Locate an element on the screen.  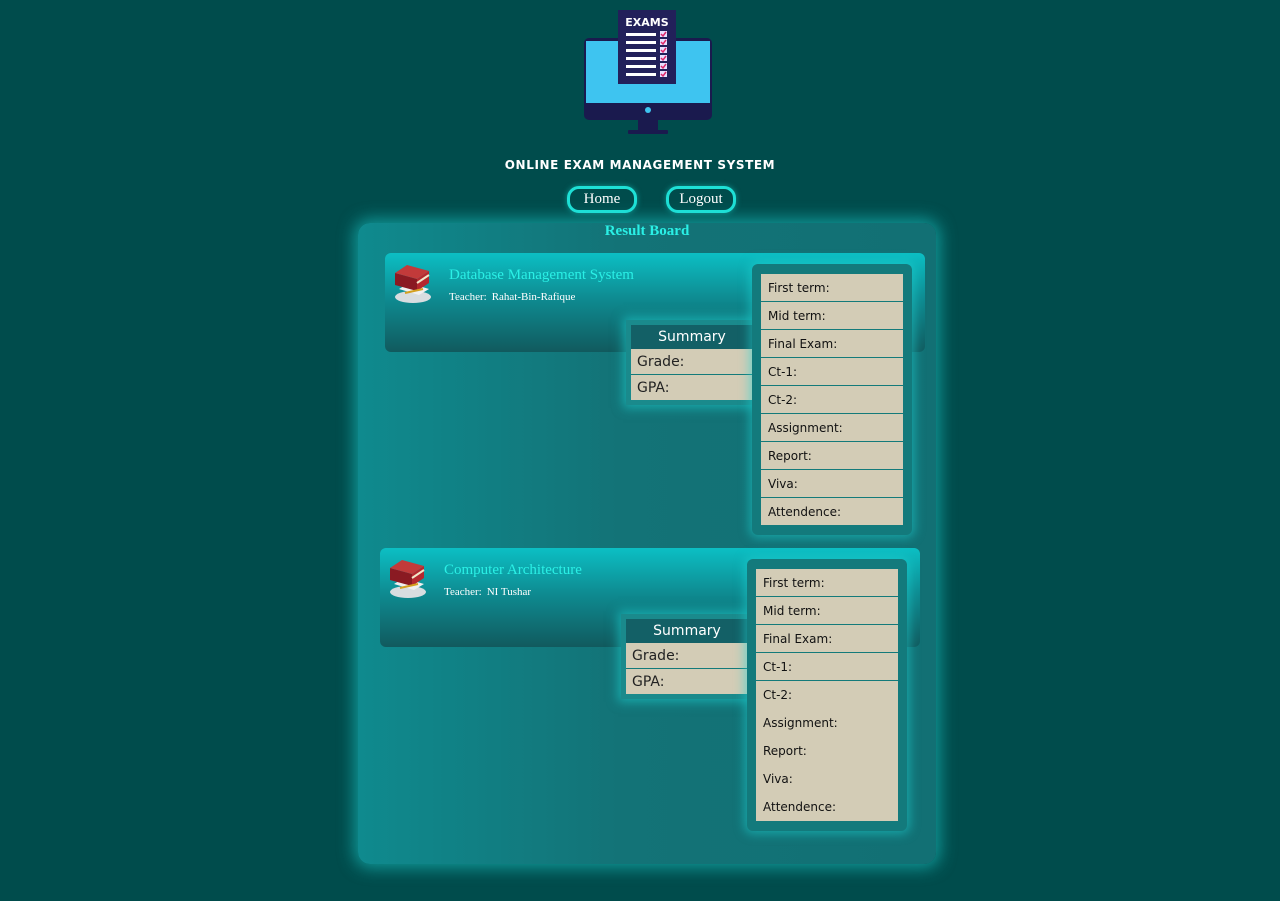
teacher-info: Teacher: Rahat-Bin-Rafique is located at coordinates (512, 297).